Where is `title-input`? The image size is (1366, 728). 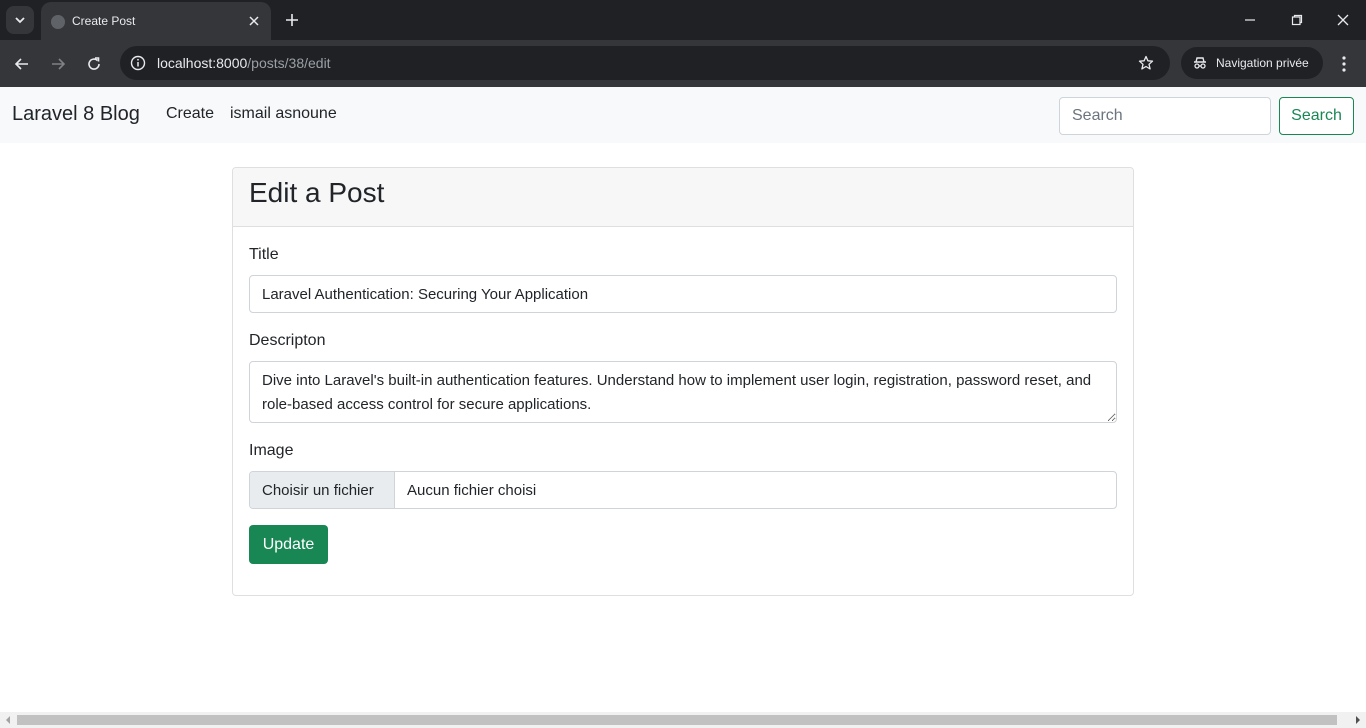
title-input is located at coordinates (683, 294).